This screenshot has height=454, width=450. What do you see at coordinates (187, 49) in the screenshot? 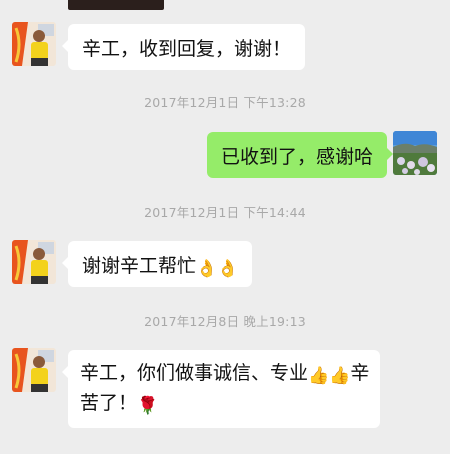
I see `message-text: 辛工，收到回复，谢谢！` at bounding box center [187, 49].